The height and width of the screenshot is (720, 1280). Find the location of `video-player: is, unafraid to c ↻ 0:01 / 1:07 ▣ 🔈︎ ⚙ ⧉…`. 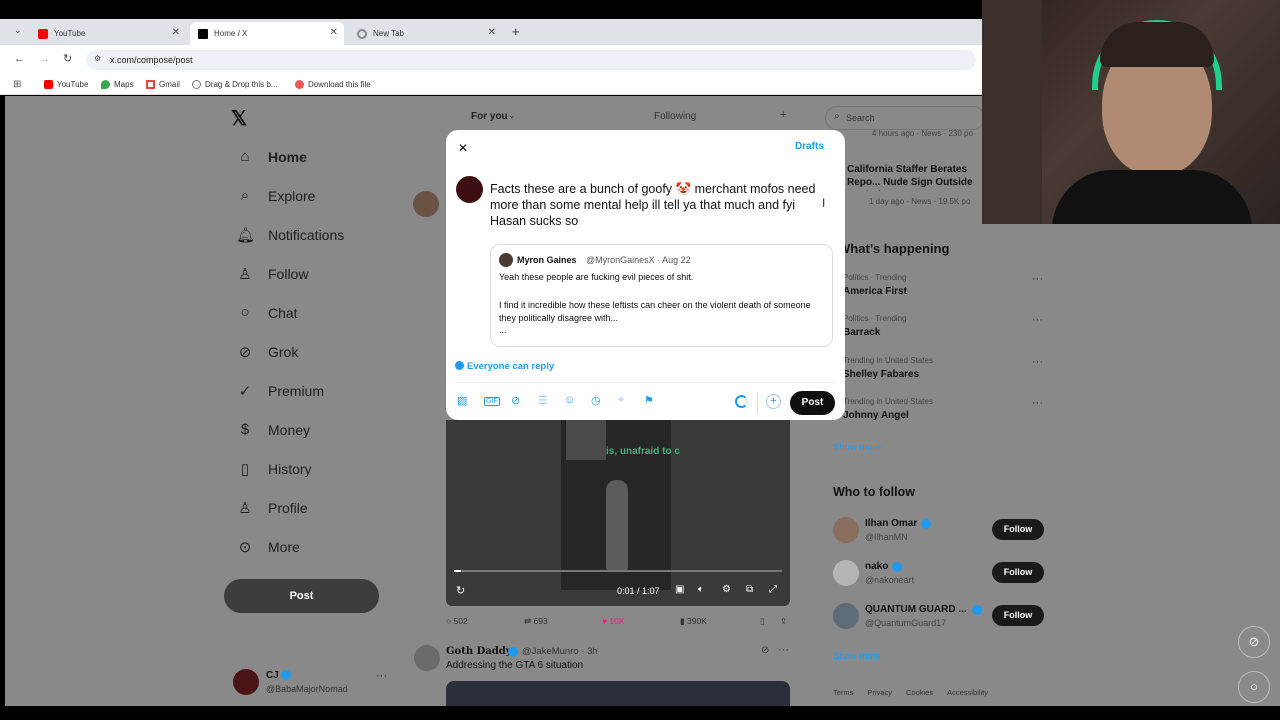

video-player: is, unafraid to c ↻ 0:01 / 1:07 ▣ 🔈︎ ⚙ ⧉… is located at coordinates (618, 513).